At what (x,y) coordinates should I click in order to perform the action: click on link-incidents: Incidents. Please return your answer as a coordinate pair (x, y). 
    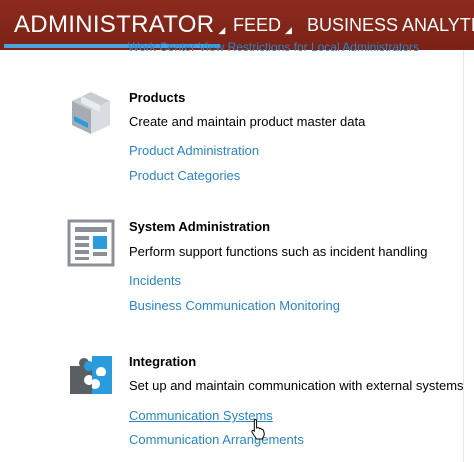
    Looking at the image, I should click on (155, 280).